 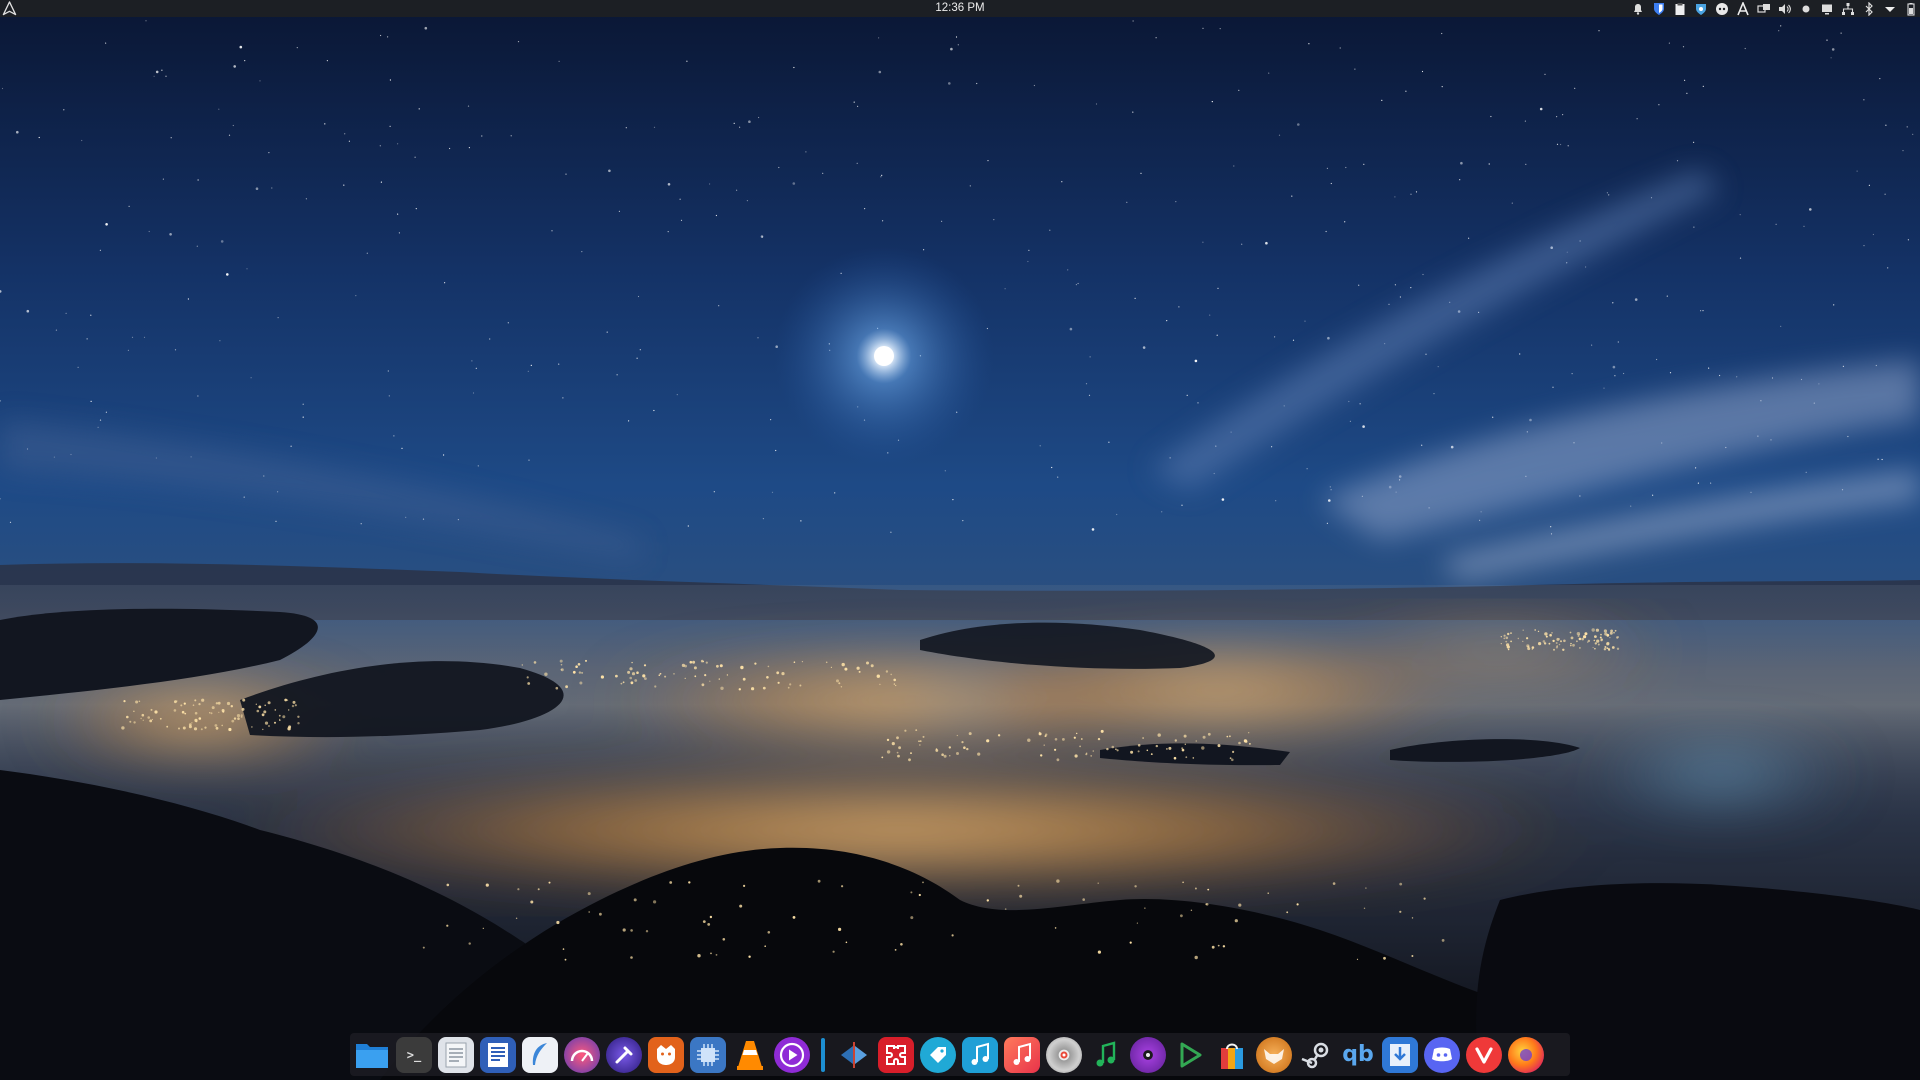 I want to click on puzzle-icon, so click(x=896, y=1054).